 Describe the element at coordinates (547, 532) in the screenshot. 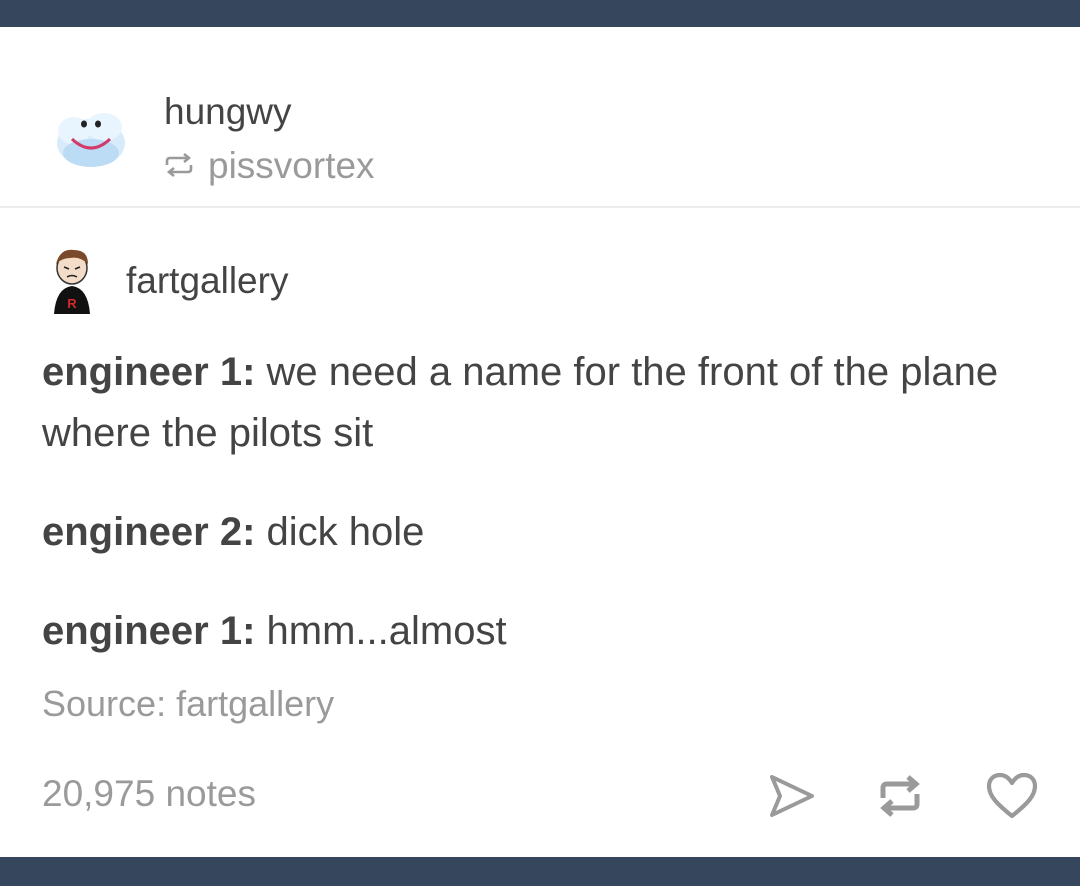

I see `dialogue-line: engineer 2: dick hole` at that location.